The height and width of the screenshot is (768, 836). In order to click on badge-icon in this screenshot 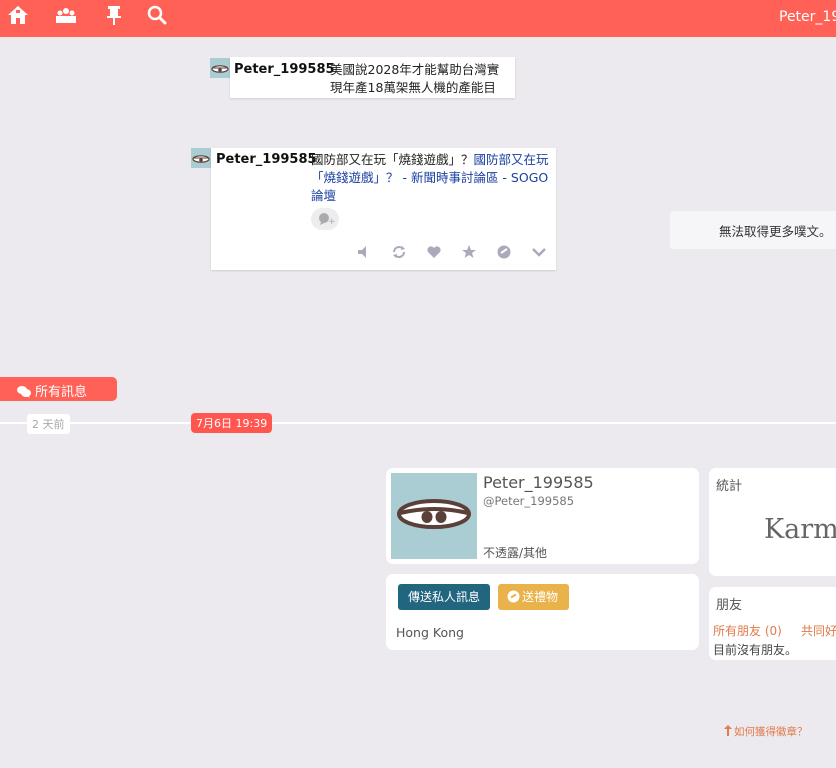, I will do `click(728, 732)`.